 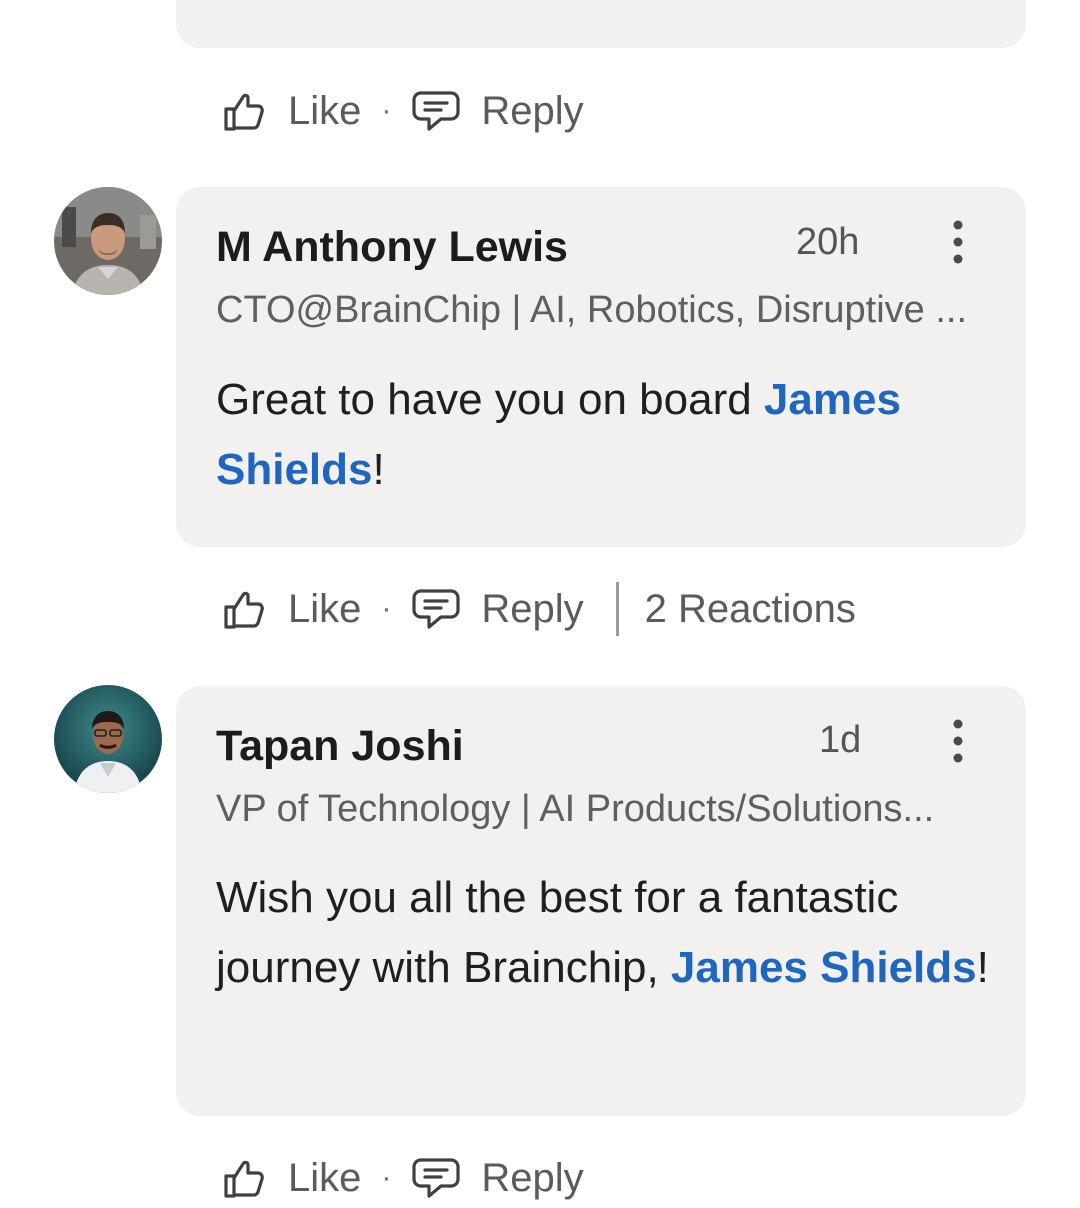 What do you see at coordinates (601, 24) in the screenshot?
I see `previous-comment-bubble` at bounding box center [601, 24].